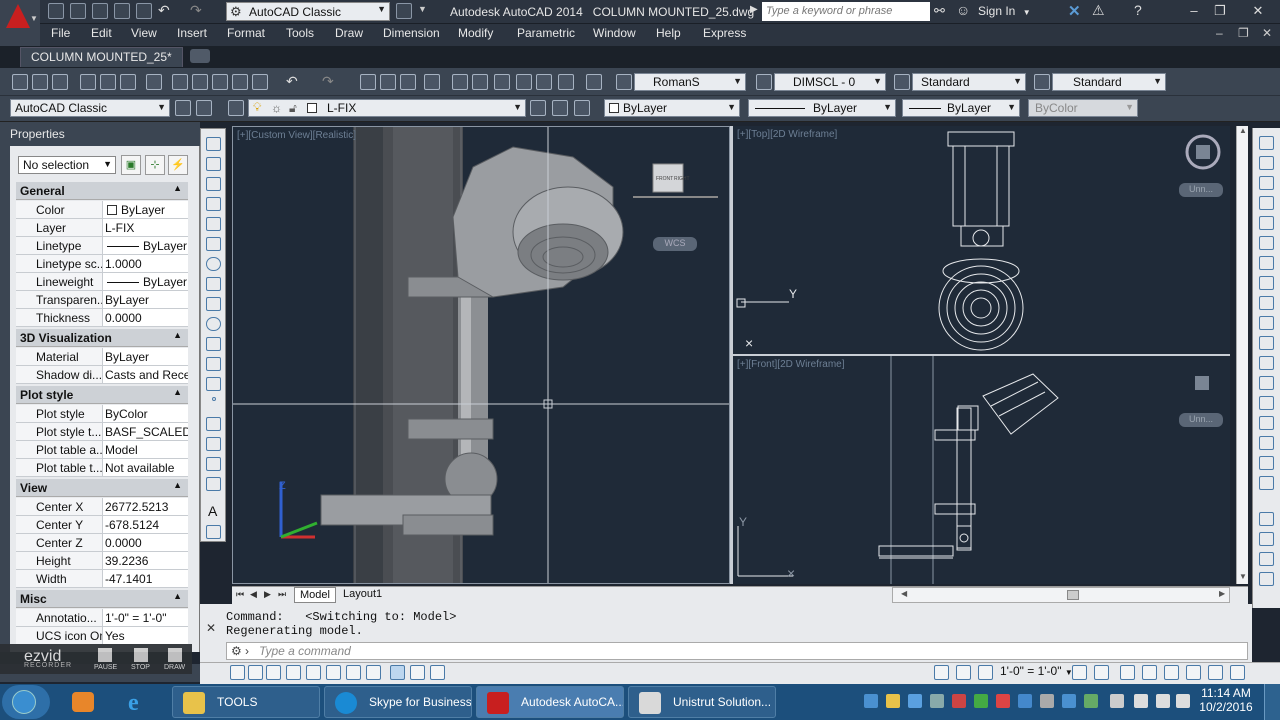  I want to click on save-icon, so click(60, 82).